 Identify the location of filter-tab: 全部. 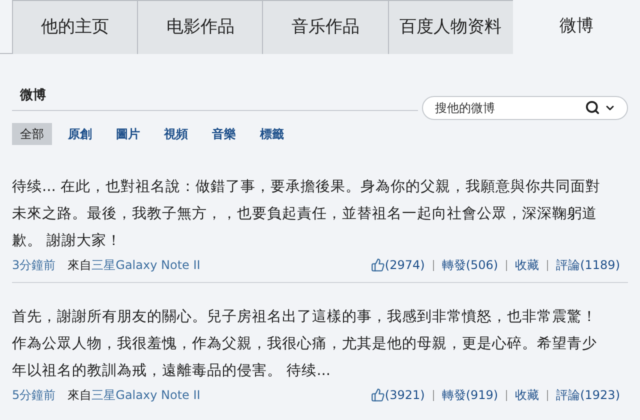
(32, 134).